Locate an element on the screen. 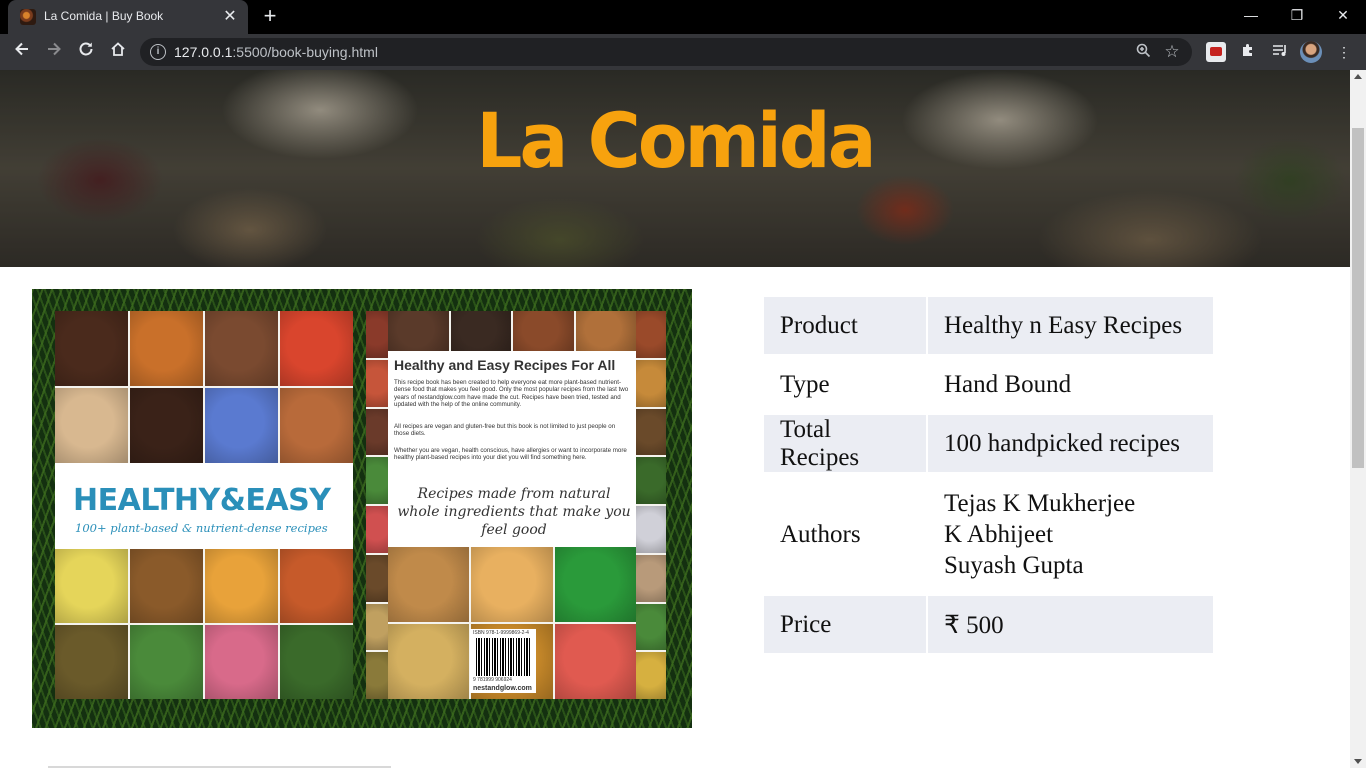 This screenshot has height=768, width=1366. extension-red-icon is located at coordinates (1216, 52).